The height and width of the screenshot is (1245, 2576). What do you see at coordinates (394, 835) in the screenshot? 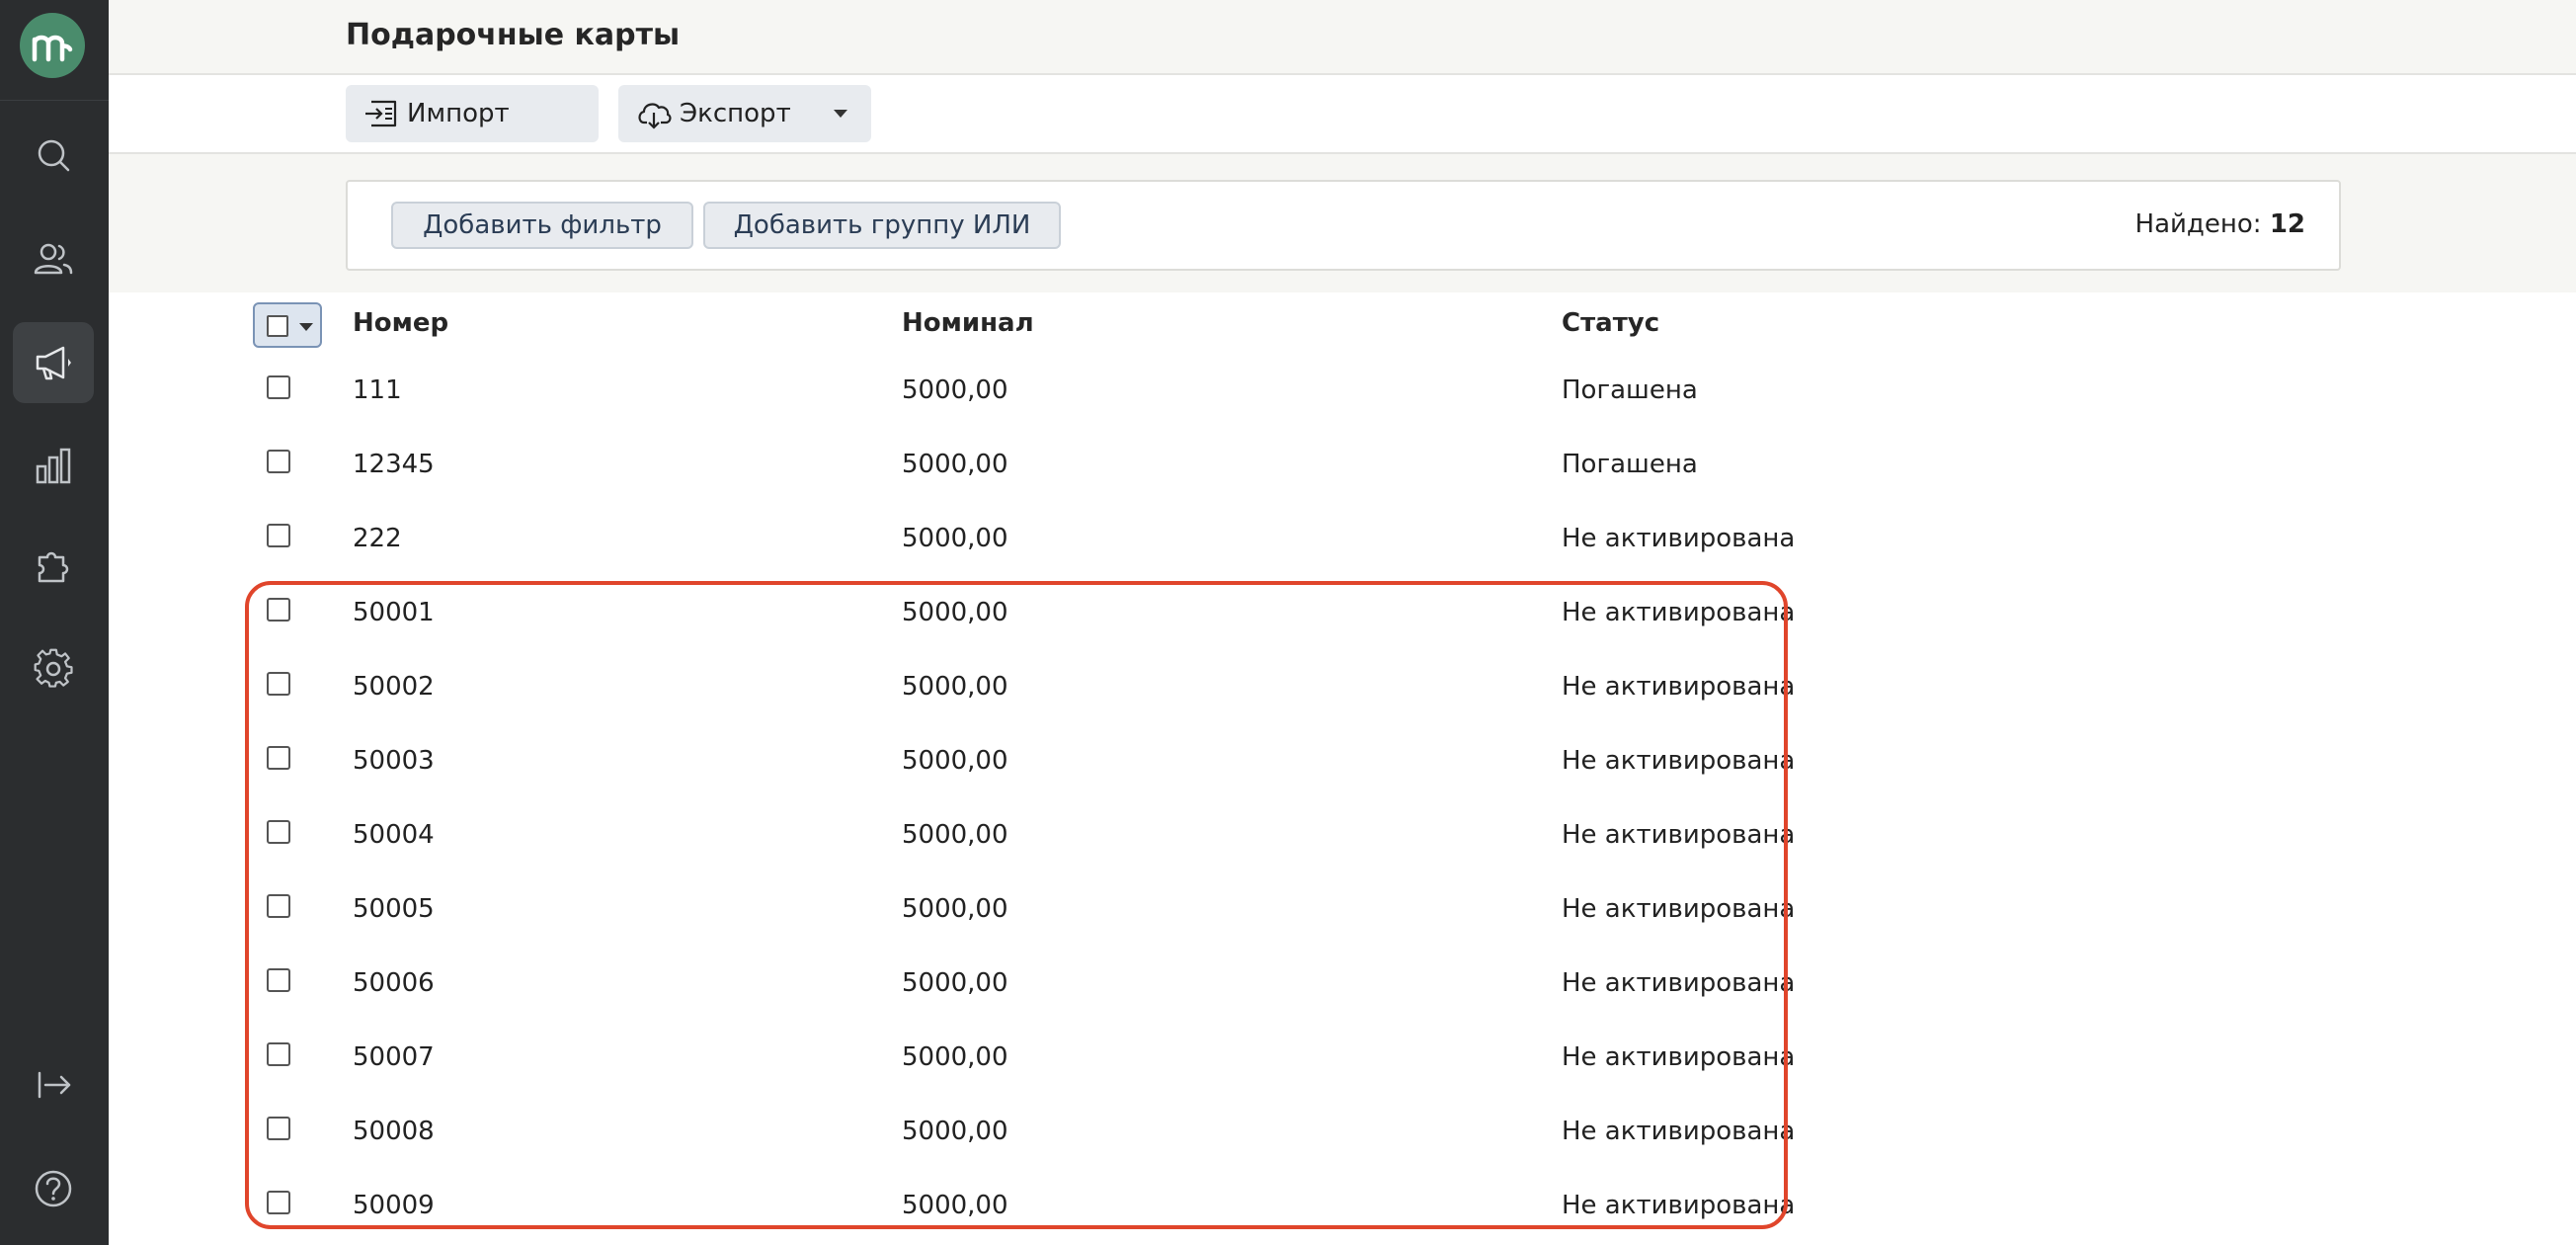
I see `cell-number: 50004` at bounding box center [394, 835].